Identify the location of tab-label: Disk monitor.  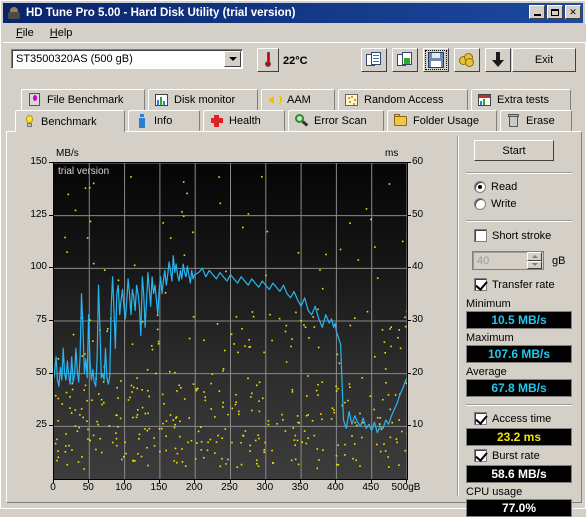
(204, 100).